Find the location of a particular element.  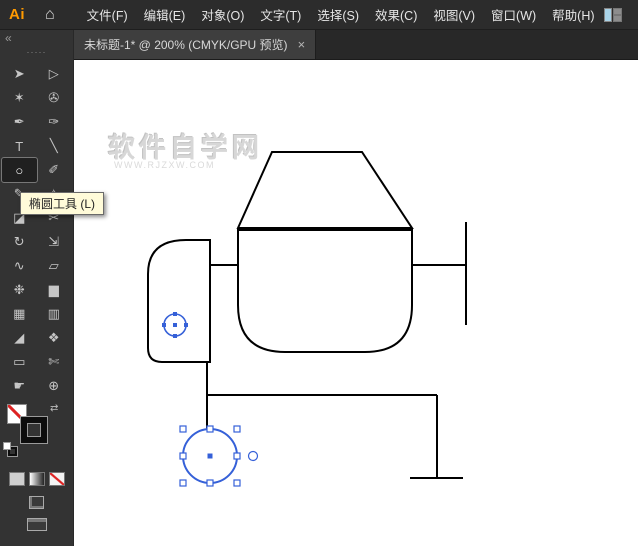

corner-widget is located at coordinates (253, 456).